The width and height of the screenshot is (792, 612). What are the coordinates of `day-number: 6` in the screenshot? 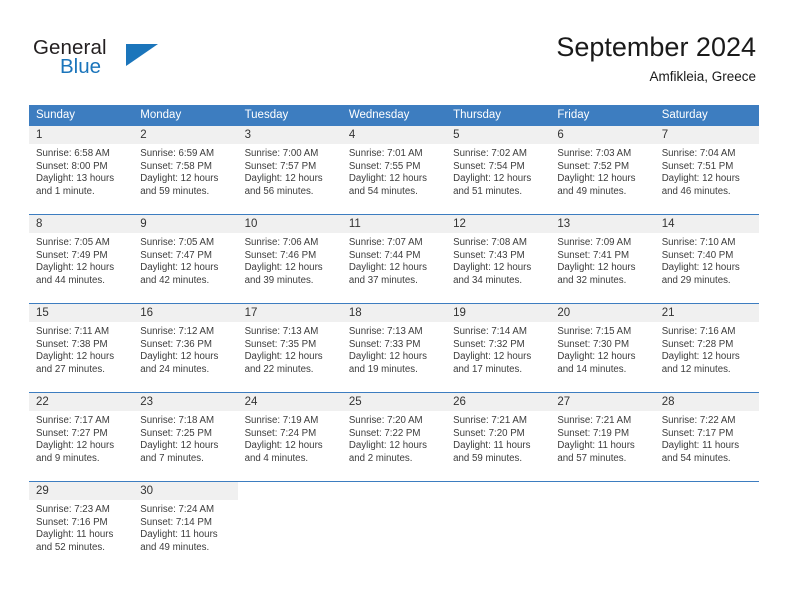 It's located at (602, 135).